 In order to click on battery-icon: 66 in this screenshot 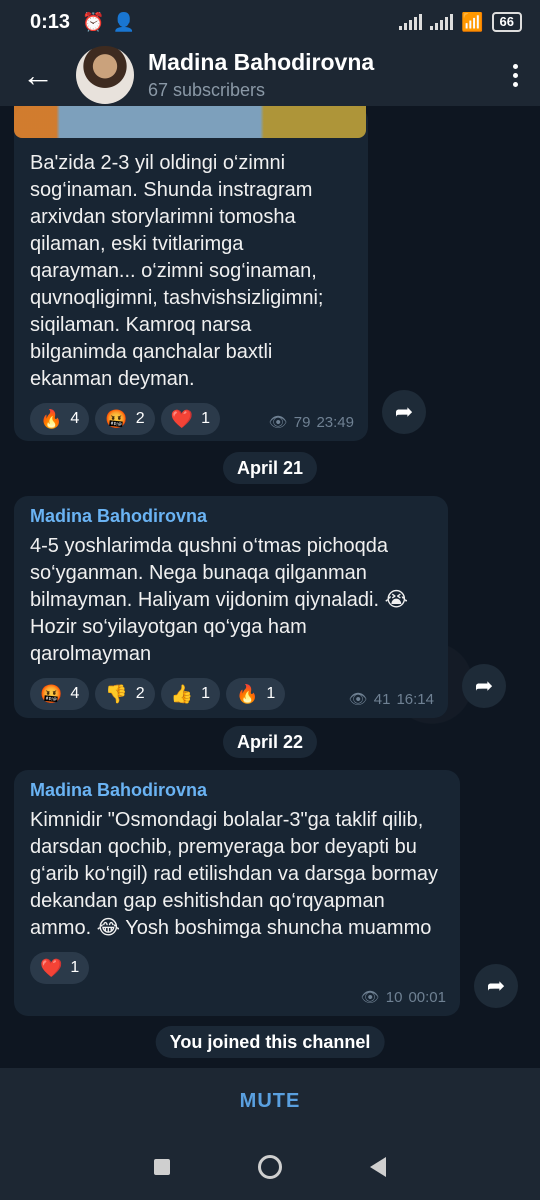, I will do `click(506, 22)`.